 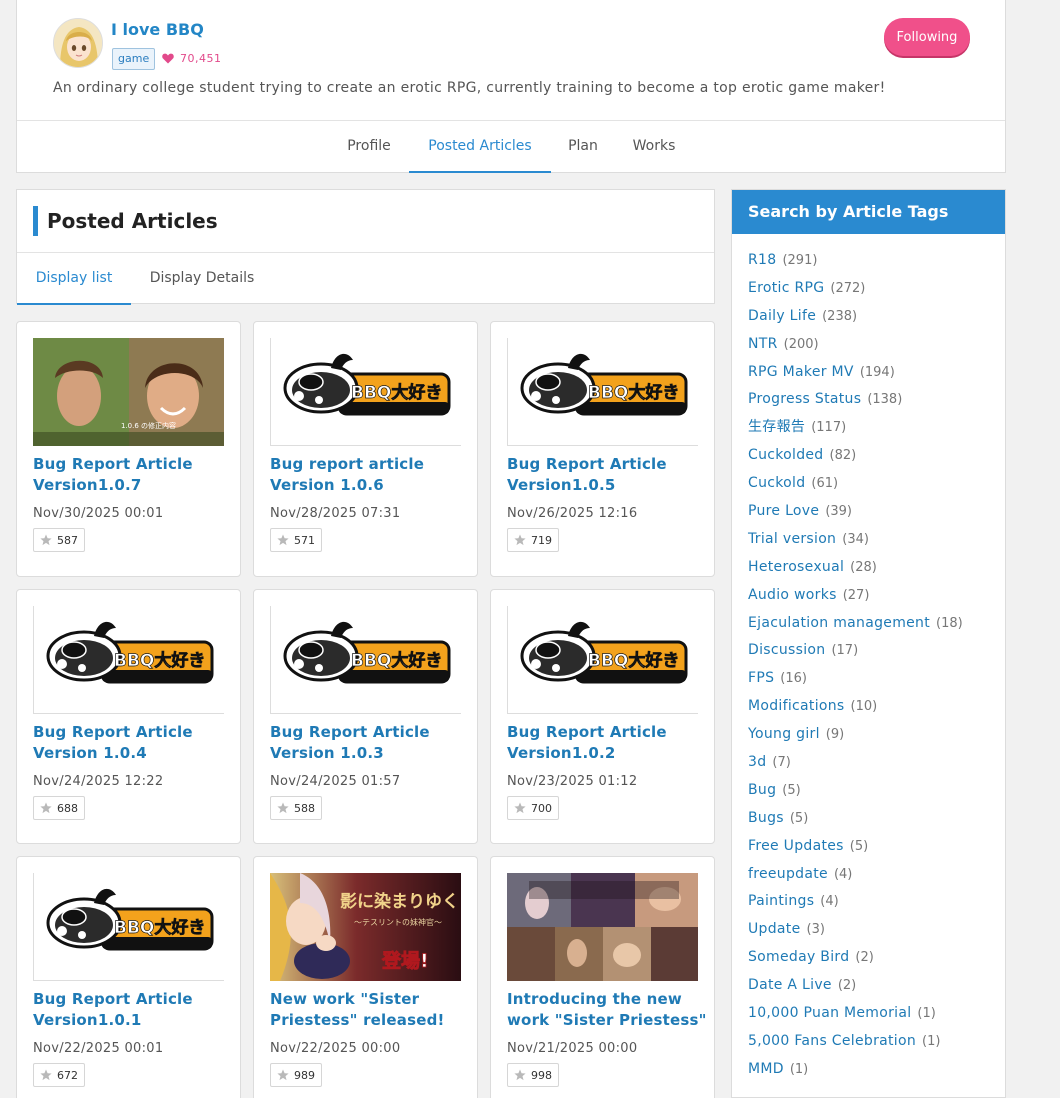 What do you see at coordinates (829, 1013) in the screenshot?
I see `tag-link: 10,000 Puan Memorial` at bounding box center [829, 1013].